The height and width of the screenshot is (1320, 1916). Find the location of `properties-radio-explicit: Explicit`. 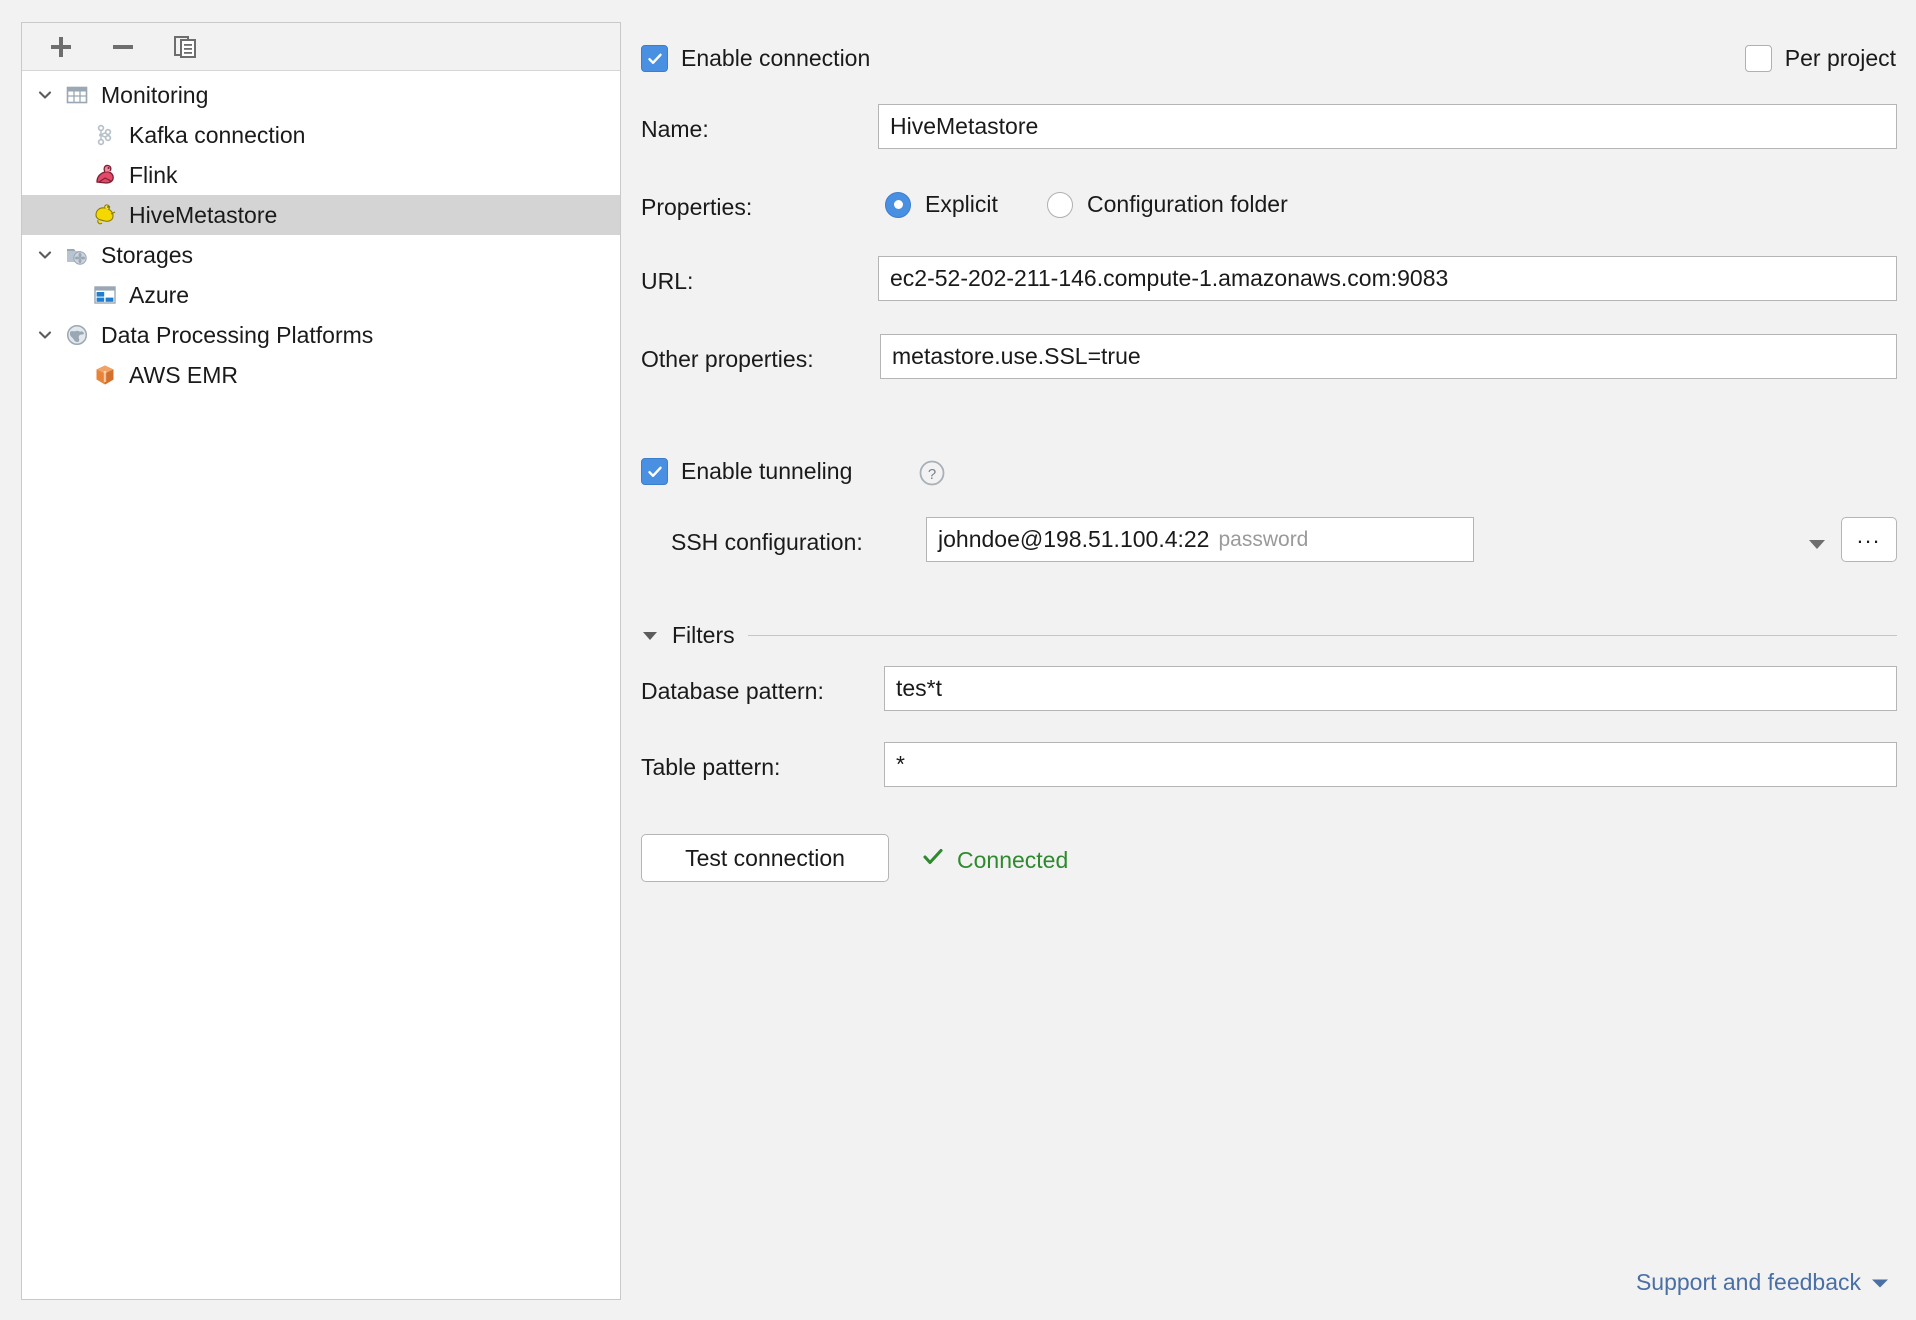

properties-radio-explicit: Explicit is located at coordinates (941, 204).